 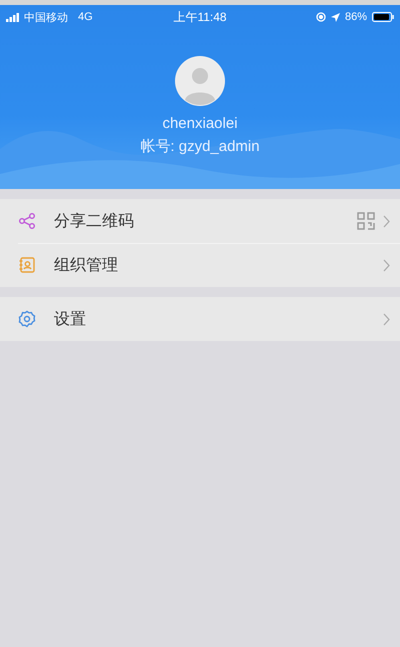 What do you see at coordinates (46, 17) in the screenshot?
I see `carrier-name: 中国移动` at bounding box center [46, 17].